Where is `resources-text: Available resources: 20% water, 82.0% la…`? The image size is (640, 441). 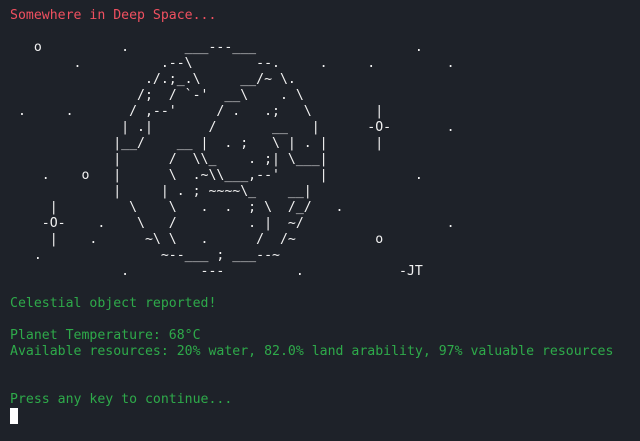
resources-text: Available resources: 20% water, 82.0% la… is located at coordinates (312, 351).